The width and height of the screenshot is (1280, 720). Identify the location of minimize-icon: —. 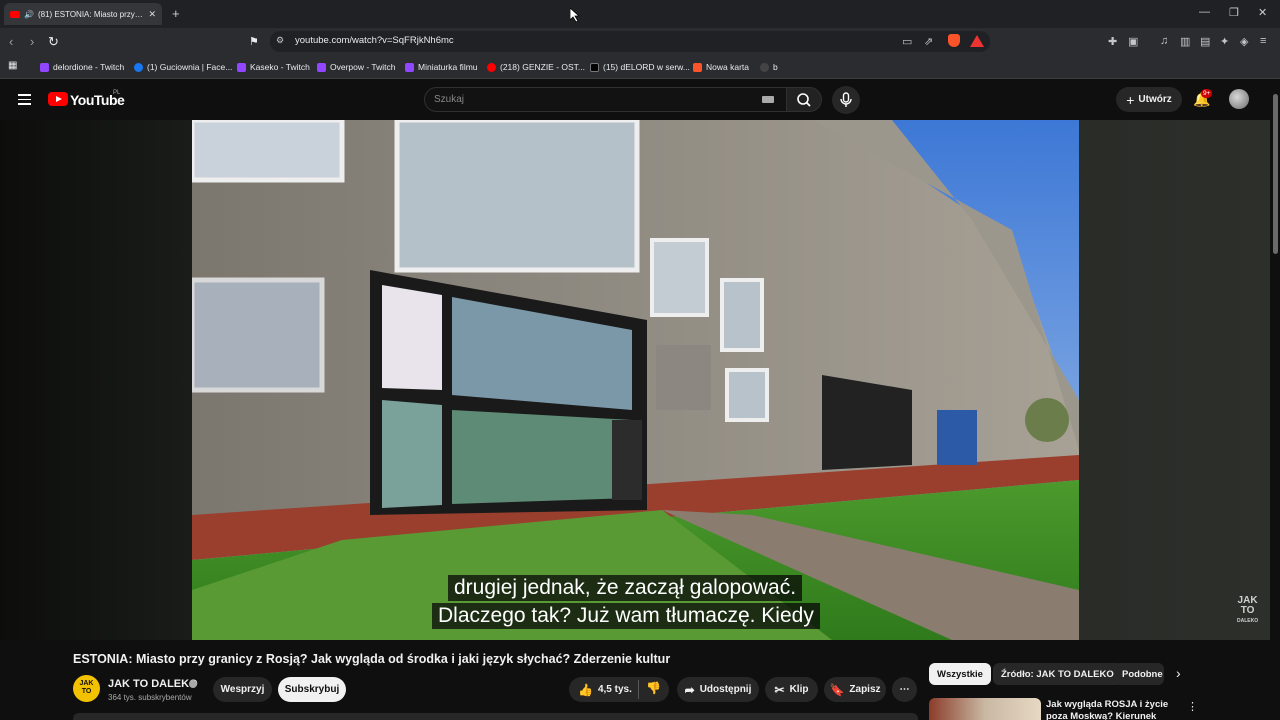
(1204, 12).